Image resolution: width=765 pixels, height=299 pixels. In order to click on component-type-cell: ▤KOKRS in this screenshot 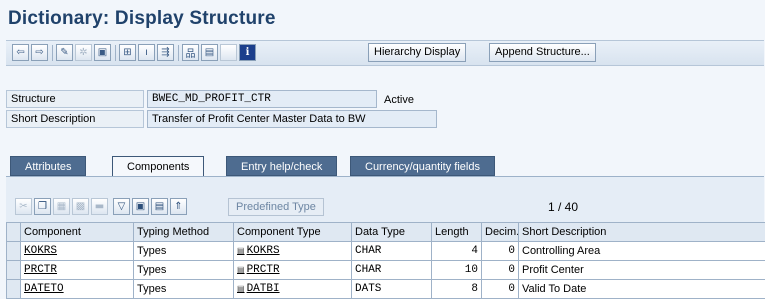, I will do `click(293, 251)`.